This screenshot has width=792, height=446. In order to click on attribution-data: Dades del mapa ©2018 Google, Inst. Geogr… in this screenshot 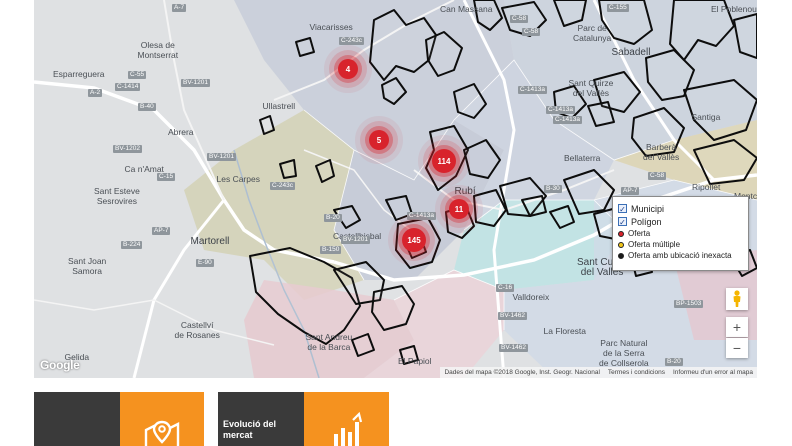, I will do `click(522, 372)`.